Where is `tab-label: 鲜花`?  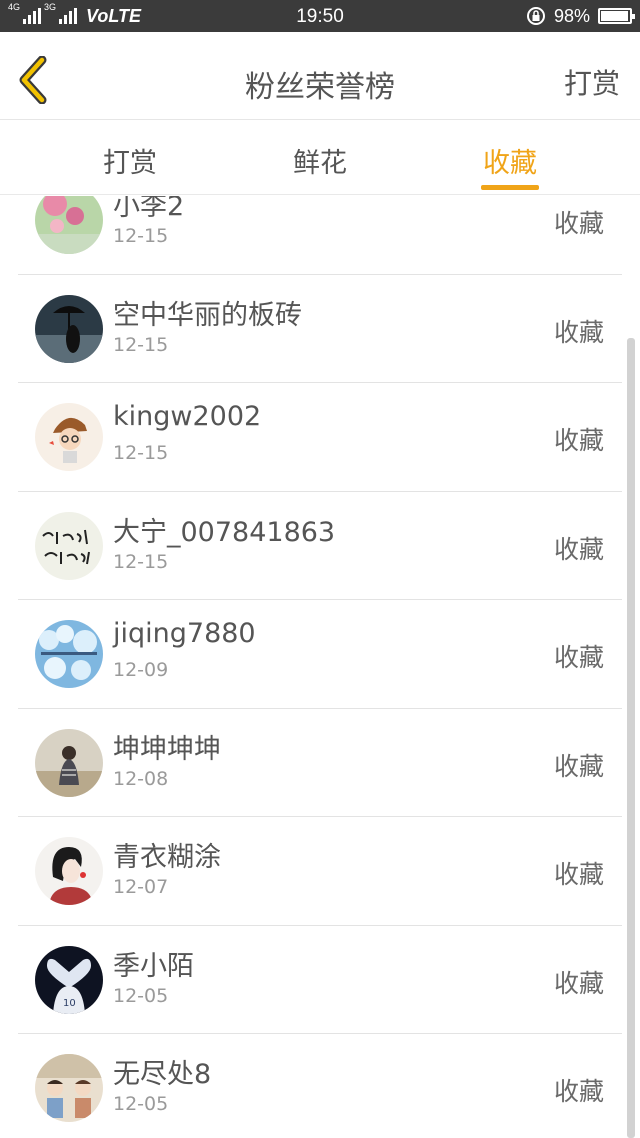 tab-label: 鲜花 is located at coordinates (320, 163).